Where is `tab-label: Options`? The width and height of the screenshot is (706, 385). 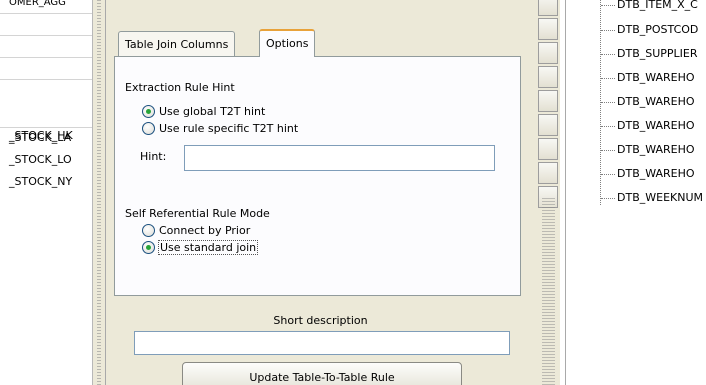 tab-label: Options is located at coordinates (287, 43).